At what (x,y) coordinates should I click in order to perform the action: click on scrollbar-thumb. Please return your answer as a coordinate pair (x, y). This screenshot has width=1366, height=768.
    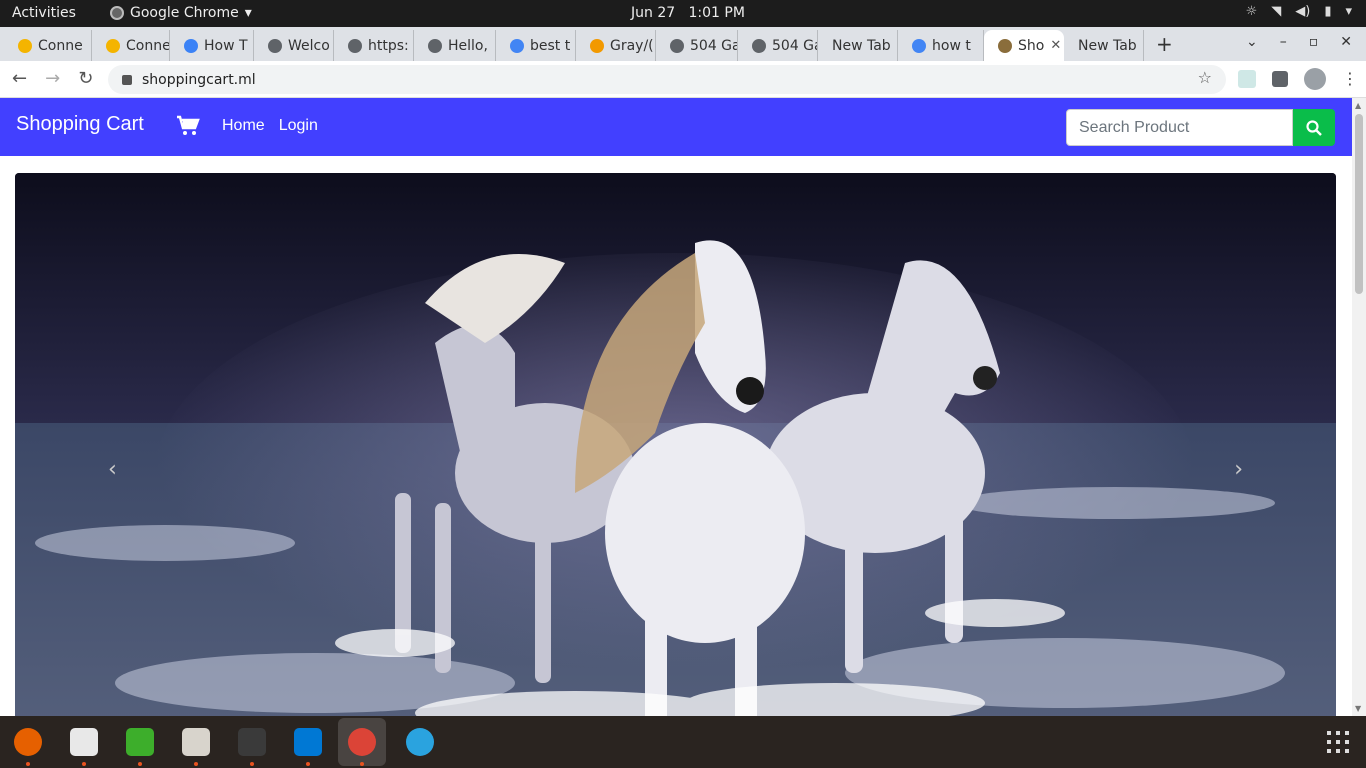
    Looking at the image, I should click on (1359, 204).